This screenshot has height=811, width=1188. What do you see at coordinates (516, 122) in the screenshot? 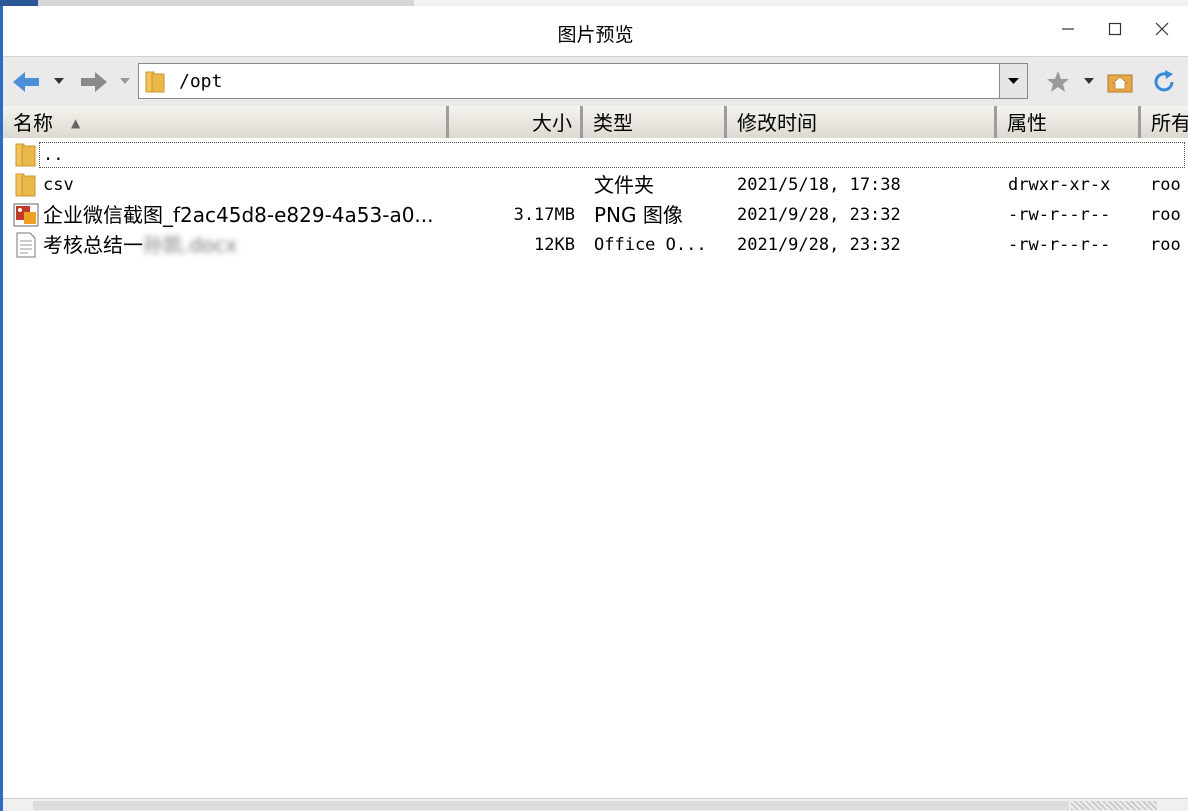
I see `column-header-size: 大小` at bounding box center [516, 122].